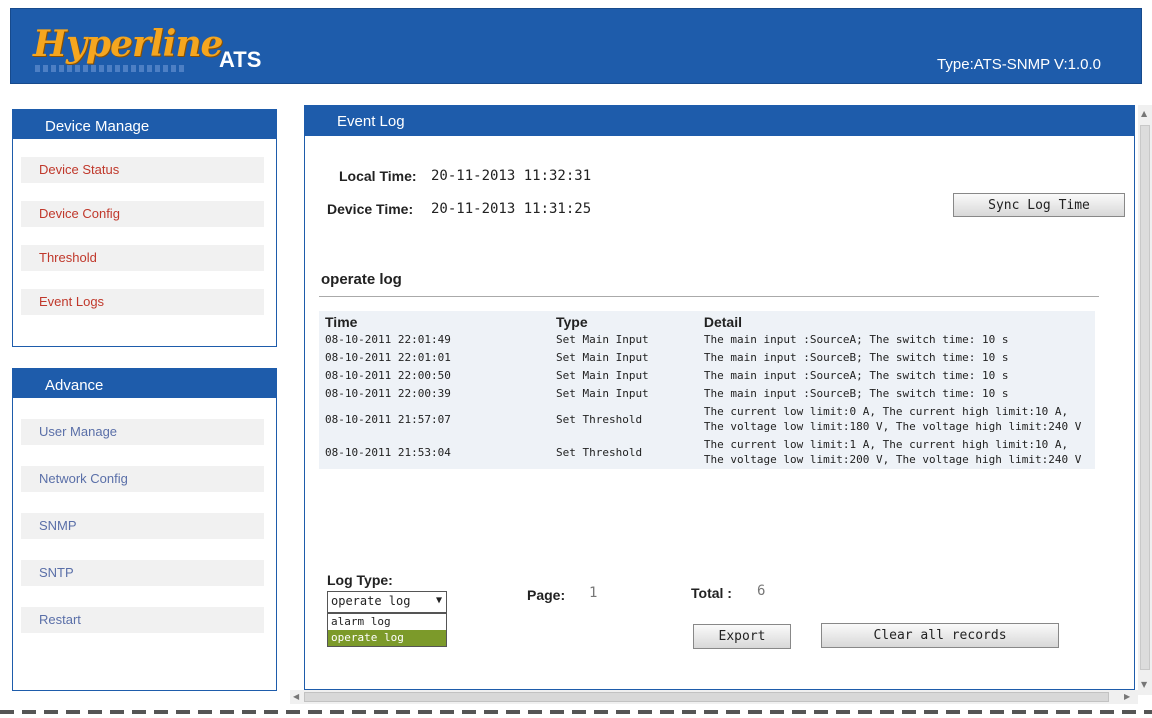 Image resolution: width=1152 pixels, height=718 pixels. I want to click on sidebar-item-snmp: SNMP, so click(142, 526).